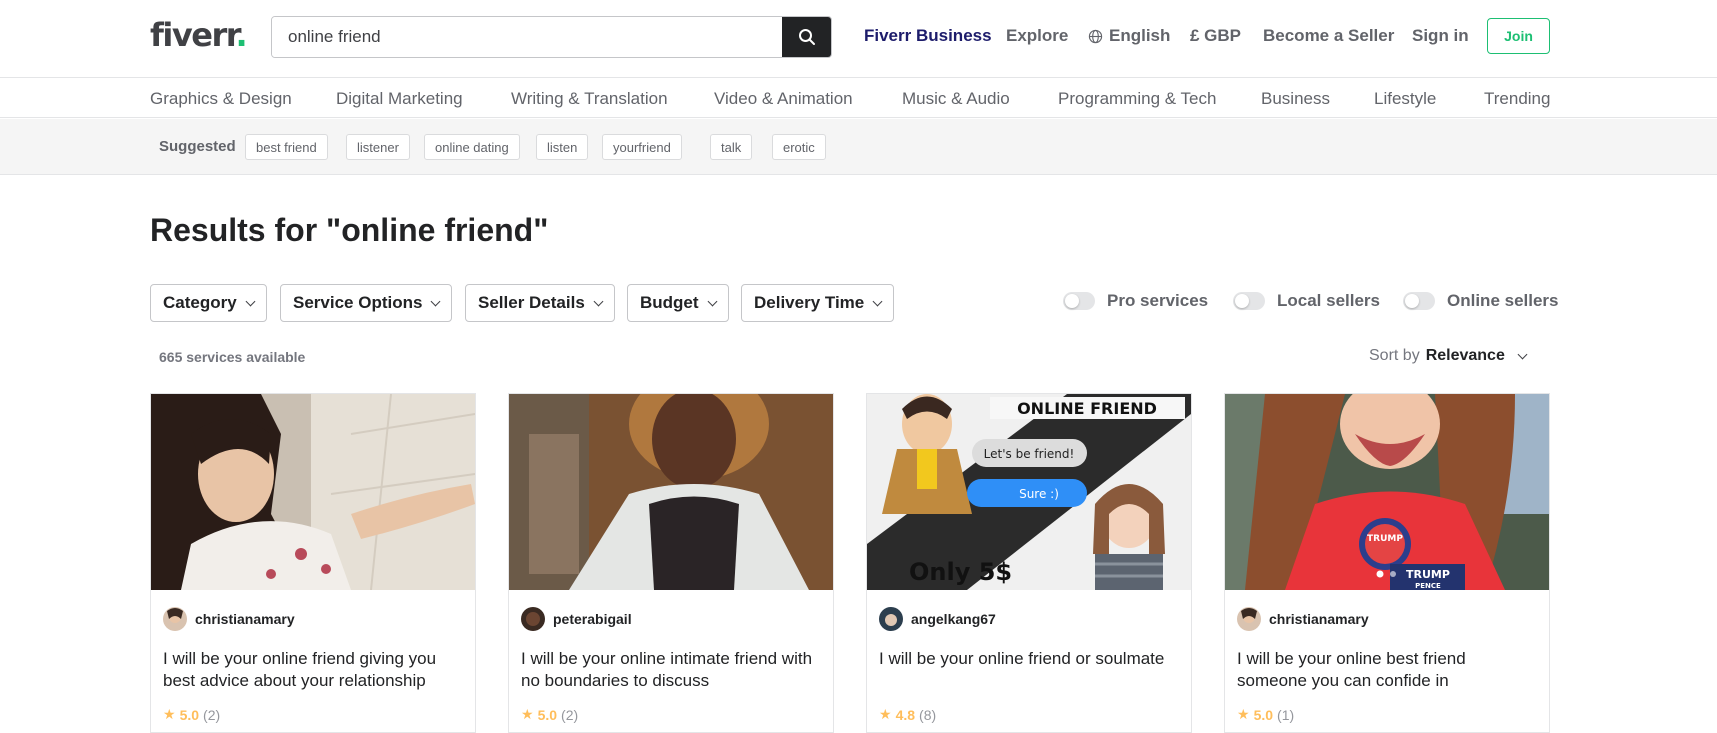 Image resolution: width=1717 pixels, height=733 pixels. Describe the element at coordinates (1394, 355) in the screenshot. I see `sort-label: Sort by` at that location.